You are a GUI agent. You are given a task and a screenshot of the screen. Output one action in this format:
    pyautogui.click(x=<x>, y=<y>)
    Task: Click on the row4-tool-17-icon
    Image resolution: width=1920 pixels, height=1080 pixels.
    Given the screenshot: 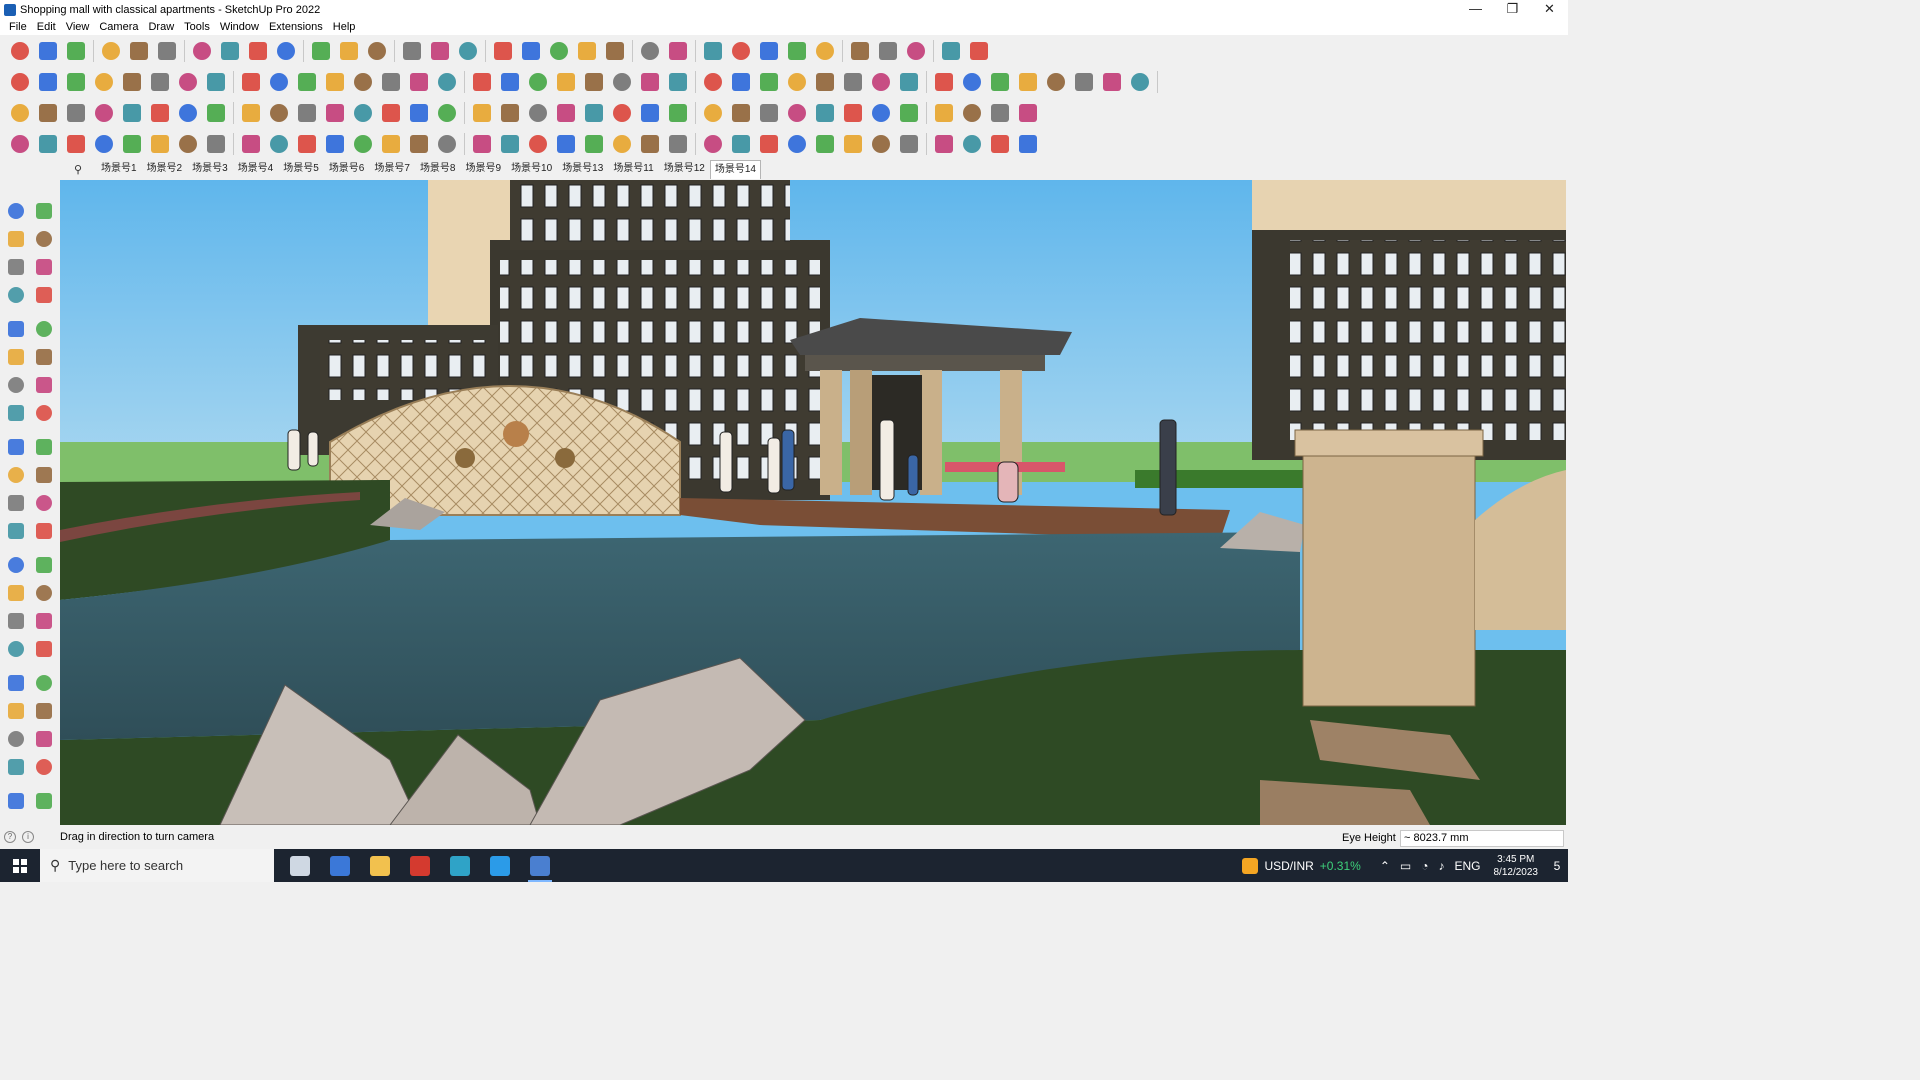 What is the action you would take?
    pyautogui.click(x=482, y=144)
    